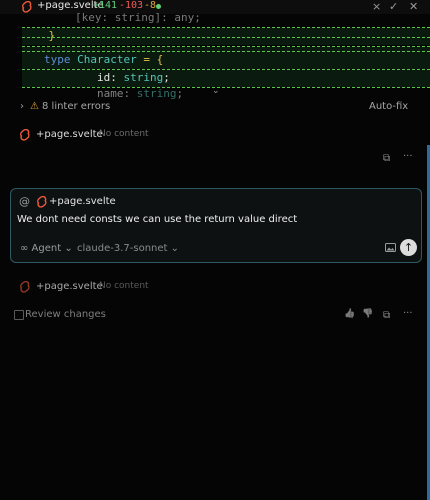 This screenshot has height=500, width=430. What do you see at coordinates (137, 17) in the screenshot?
I see `code-text: [key: string]: any;` at bounding box center [137, 17].